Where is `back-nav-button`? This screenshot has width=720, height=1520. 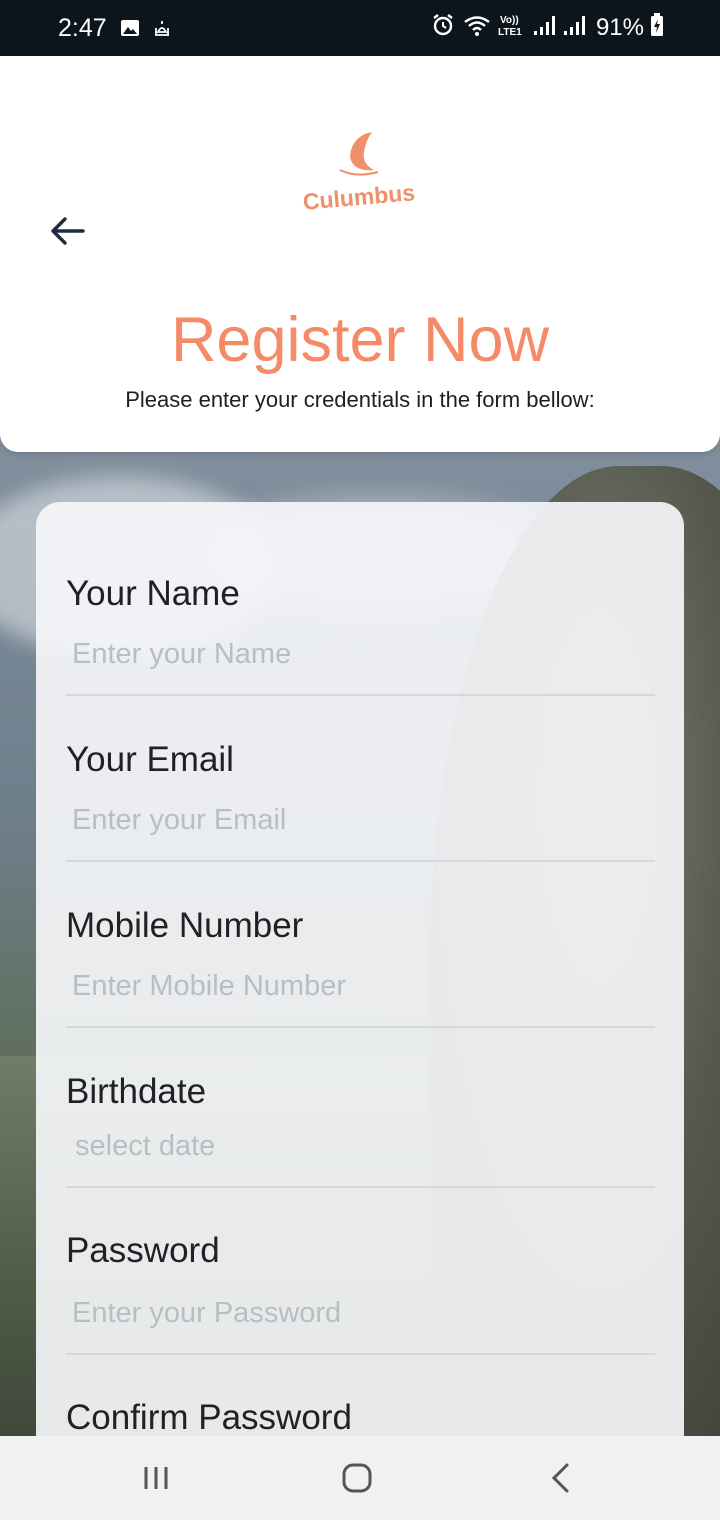 back-nav-button is located at coordinates (560, 1478).